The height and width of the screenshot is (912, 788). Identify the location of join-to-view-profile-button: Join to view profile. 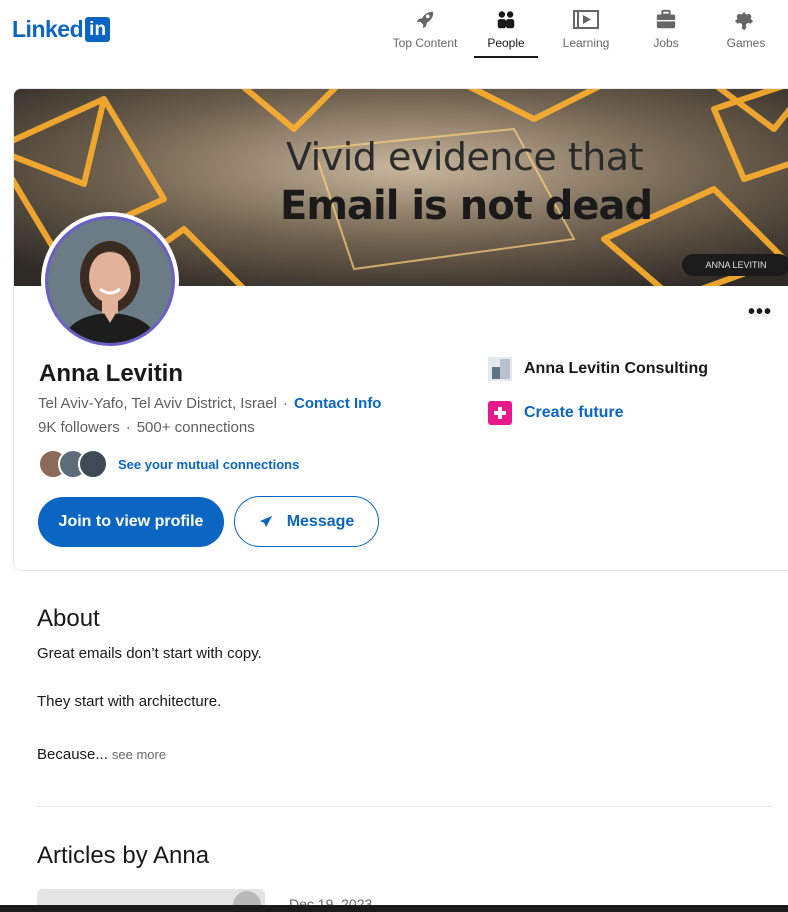
(131, 522).